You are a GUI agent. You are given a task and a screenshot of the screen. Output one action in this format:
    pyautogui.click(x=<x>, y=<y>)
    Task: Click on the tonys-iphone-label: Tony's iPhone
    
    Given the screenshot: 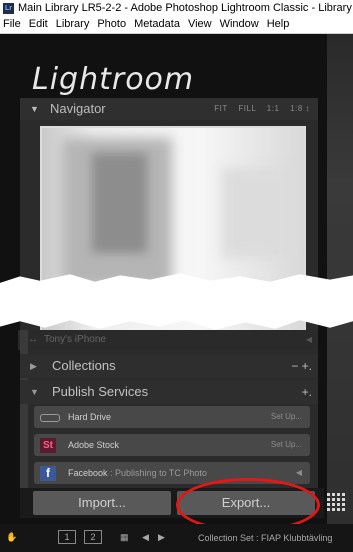 What is the action you would take?
    pyautogui.click(x=75, y=339)
    